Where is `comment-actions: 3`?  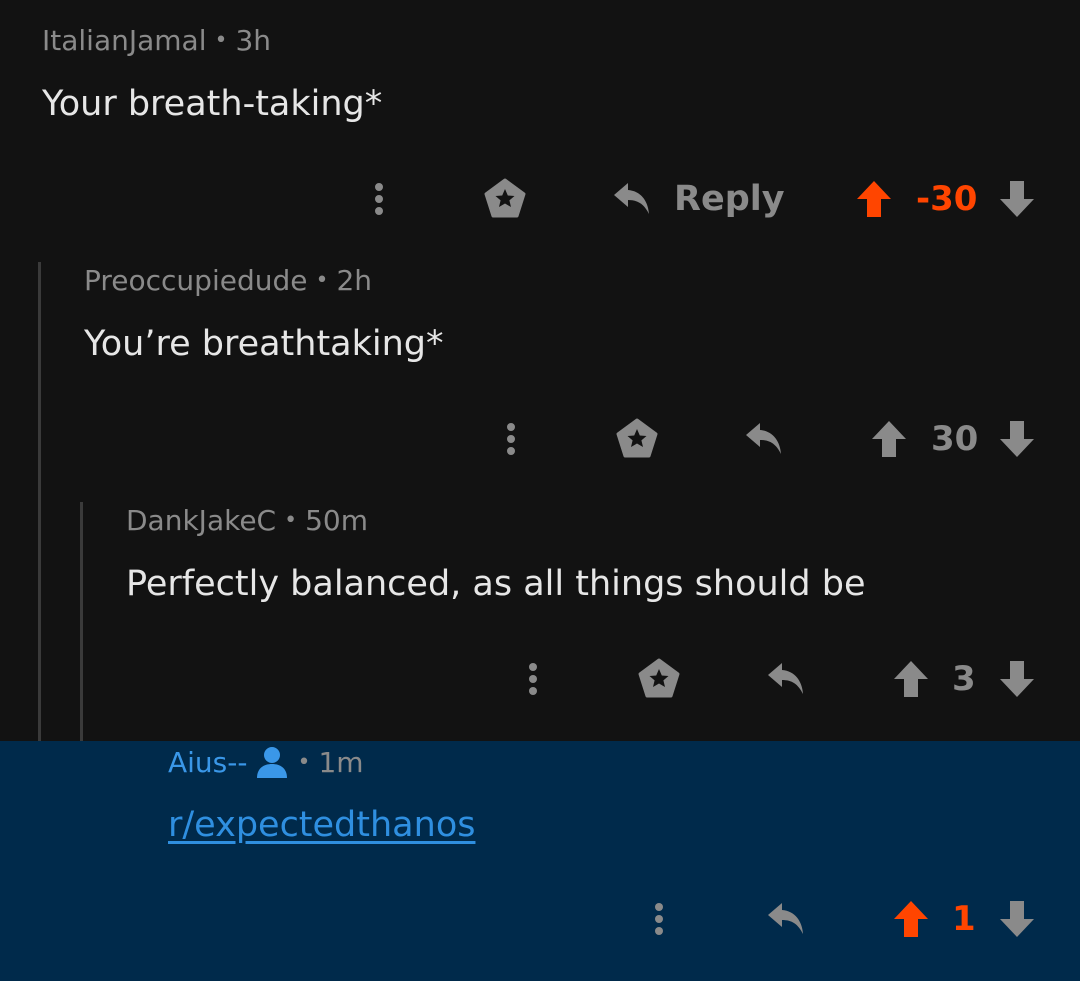 comment-actions: 3 is located at coordinates (540, 679).